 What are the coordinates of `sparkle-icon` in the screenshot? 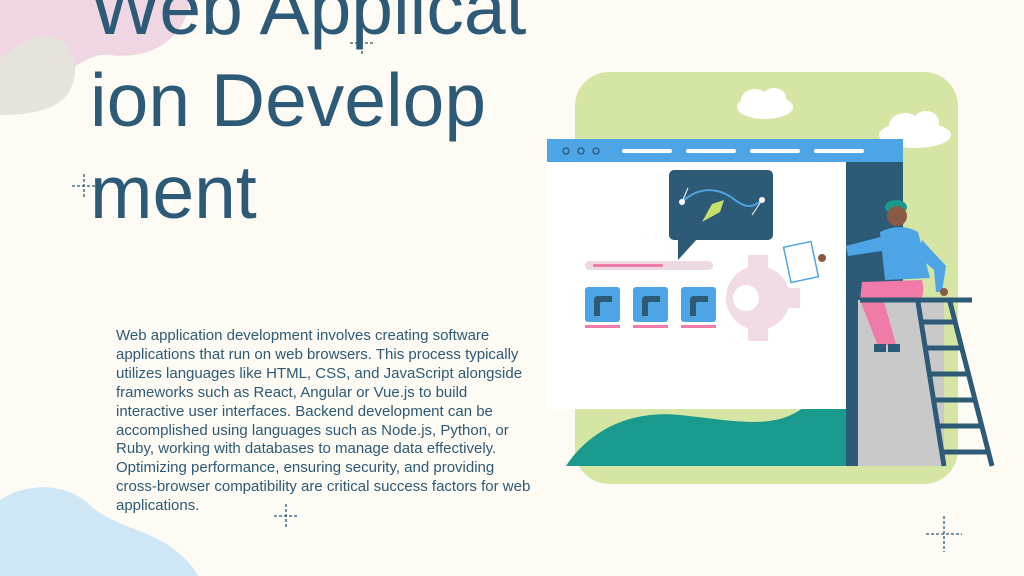 It's located at (944, 534).